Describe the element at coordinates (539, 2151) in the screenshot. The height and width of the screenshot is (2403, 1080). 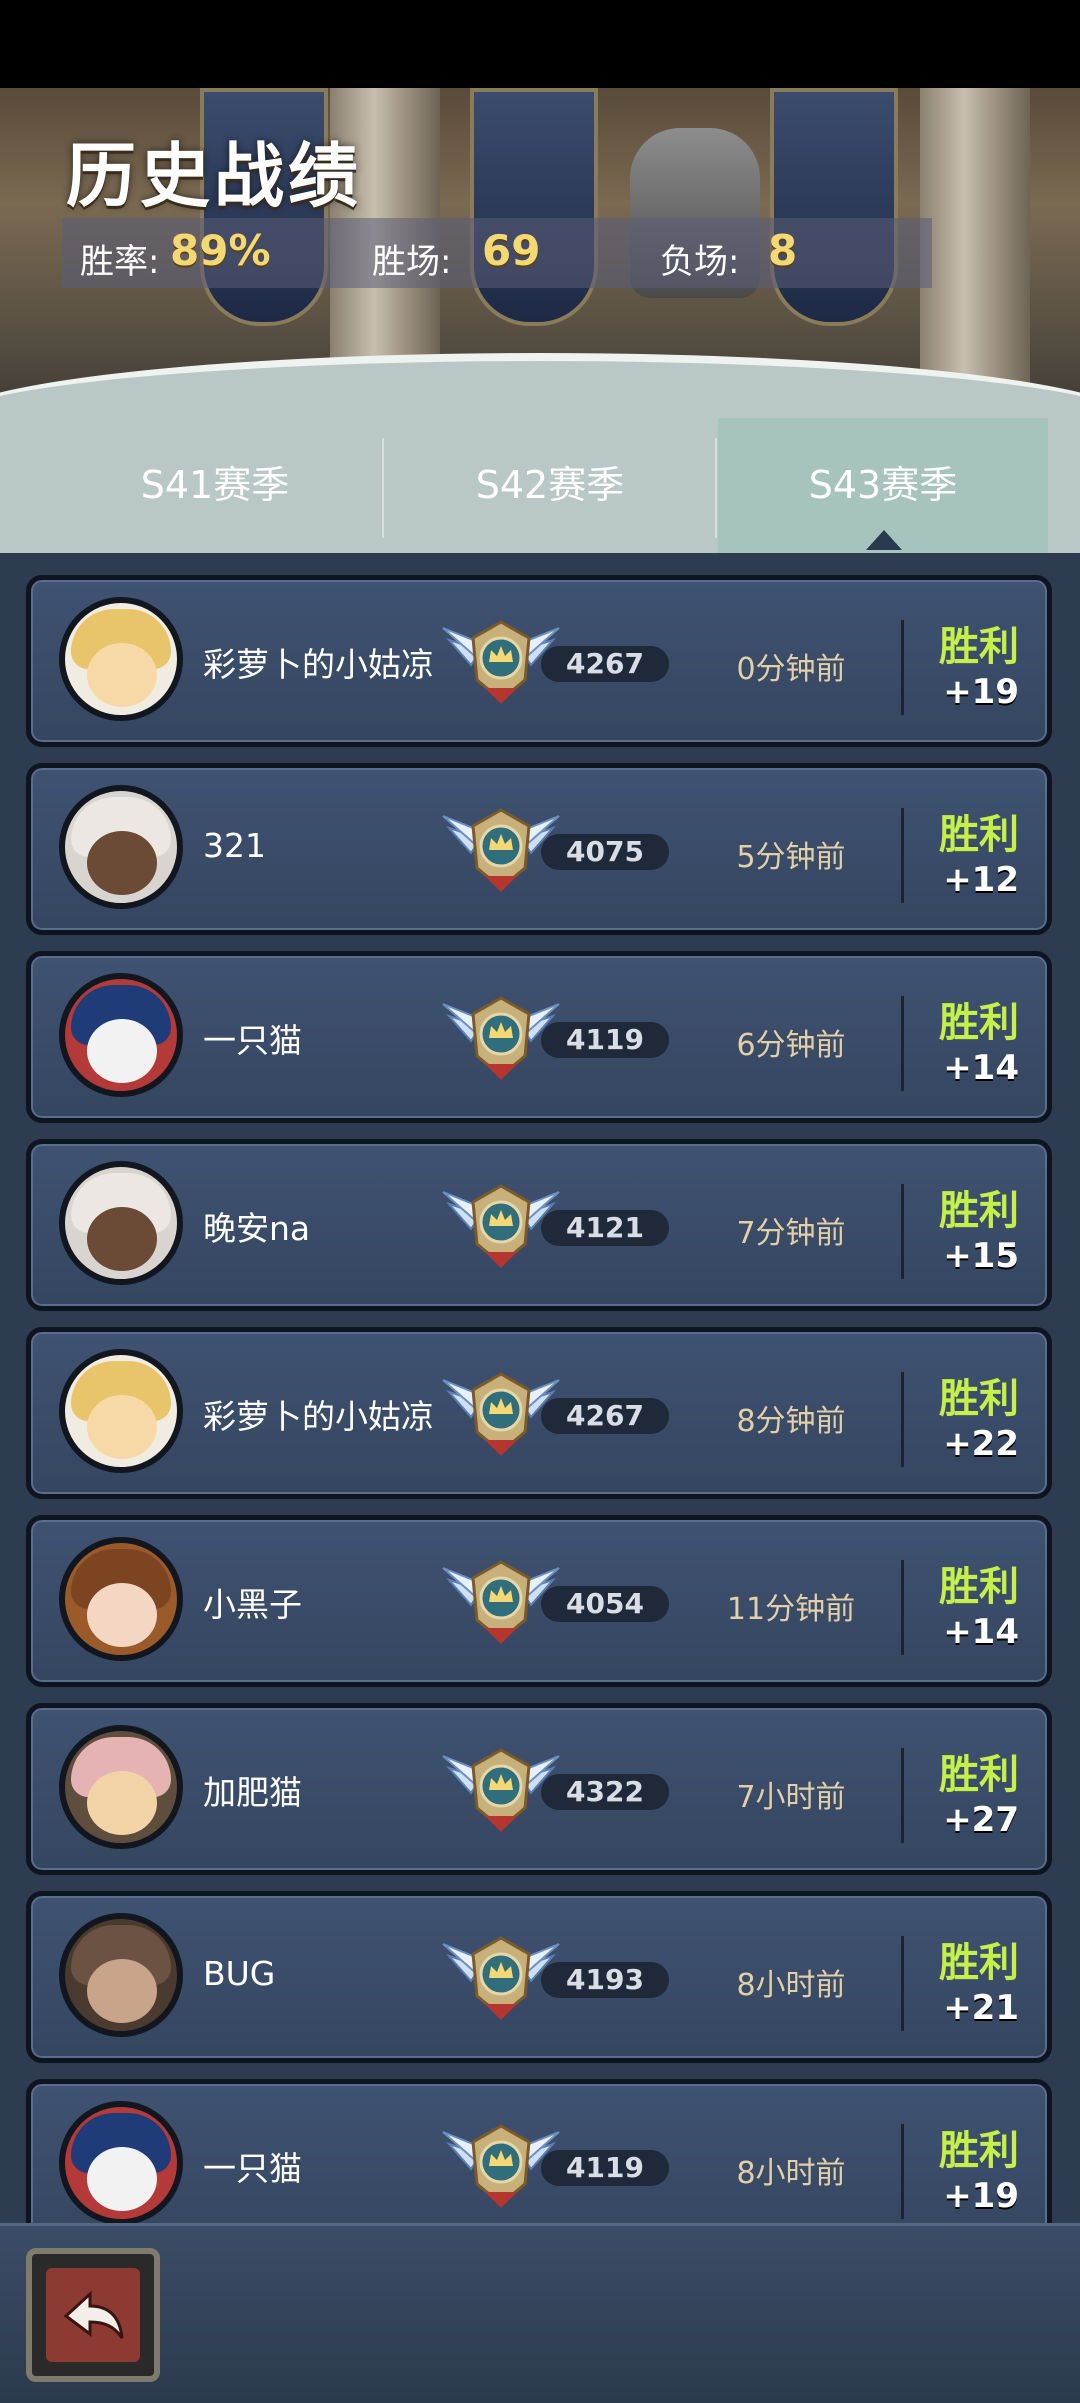
I see `match-row: 一只猫 4119 8小时前 胜利 +19` at that location.